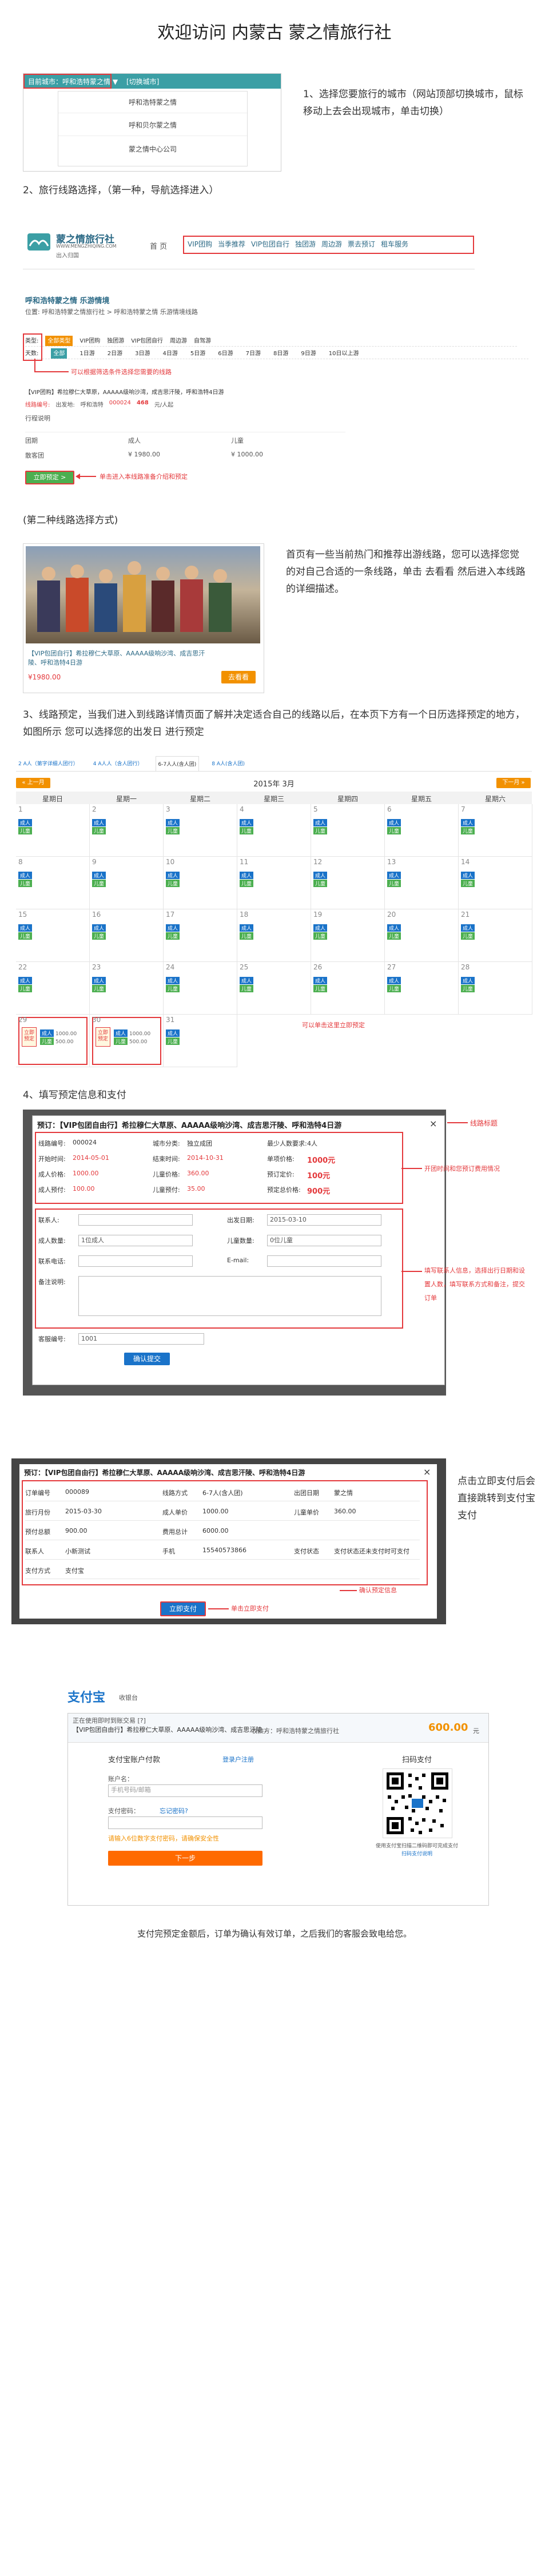 The image size is (549, 2576). Describe the element at coordinates (230, 1296) in the screenshot. I see `remark-textarea` at that location.